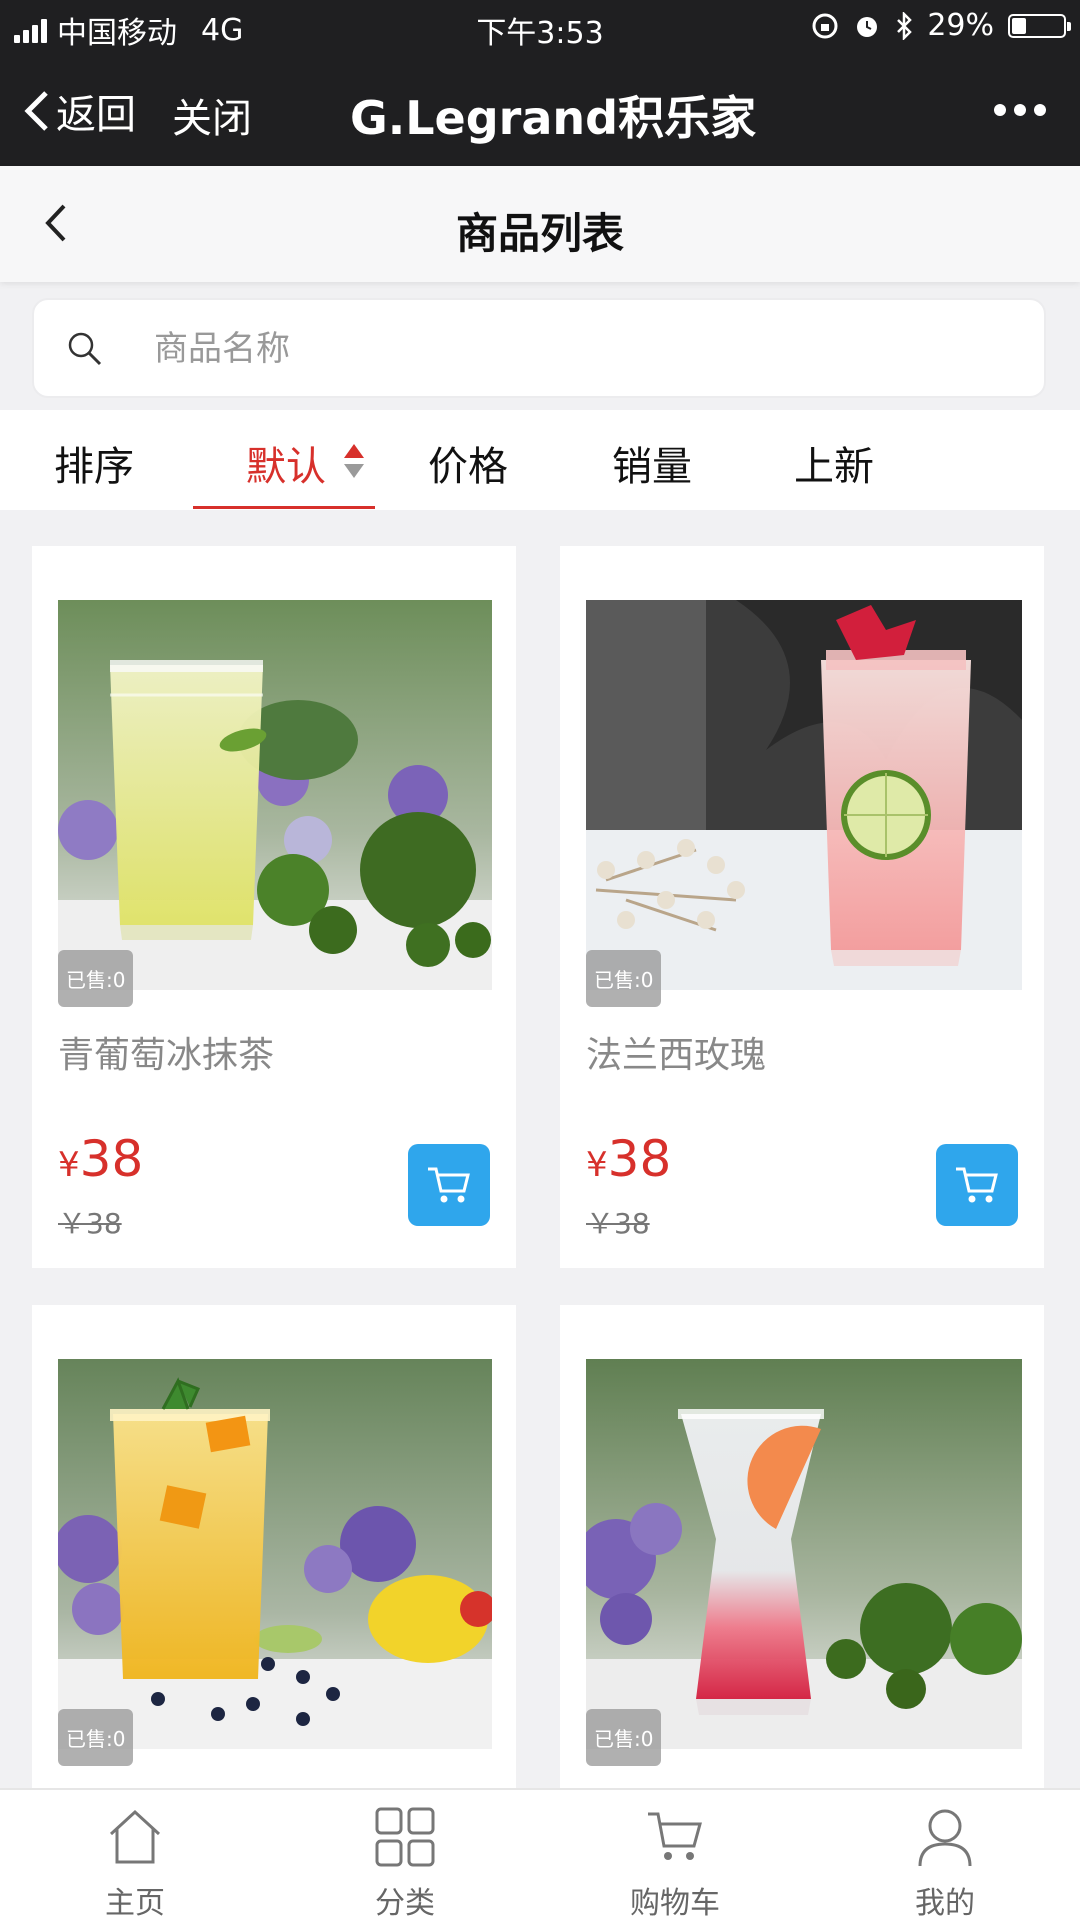 The height and width of the screenshot is (1922, 1080). Describe the element at coordinates (85, 349) in the screenshot. I see `search-icon` at that location.